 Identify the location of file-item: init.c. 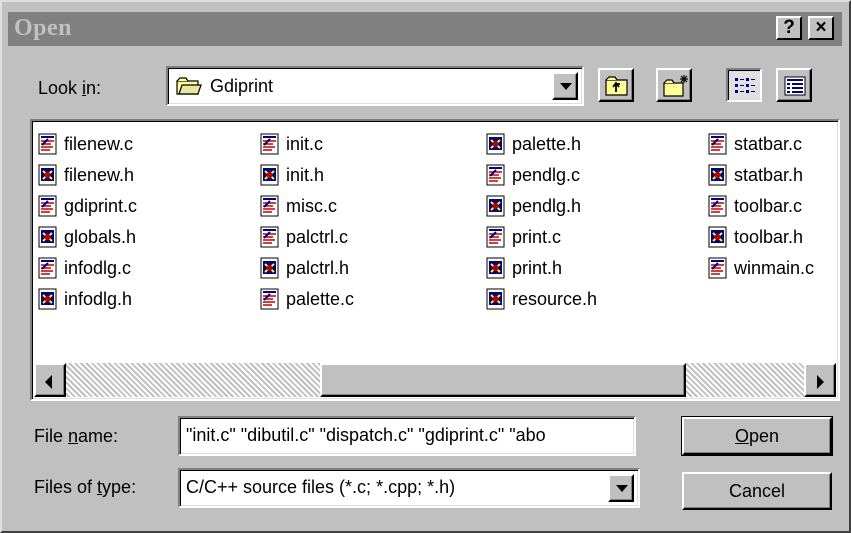
(291, 144).